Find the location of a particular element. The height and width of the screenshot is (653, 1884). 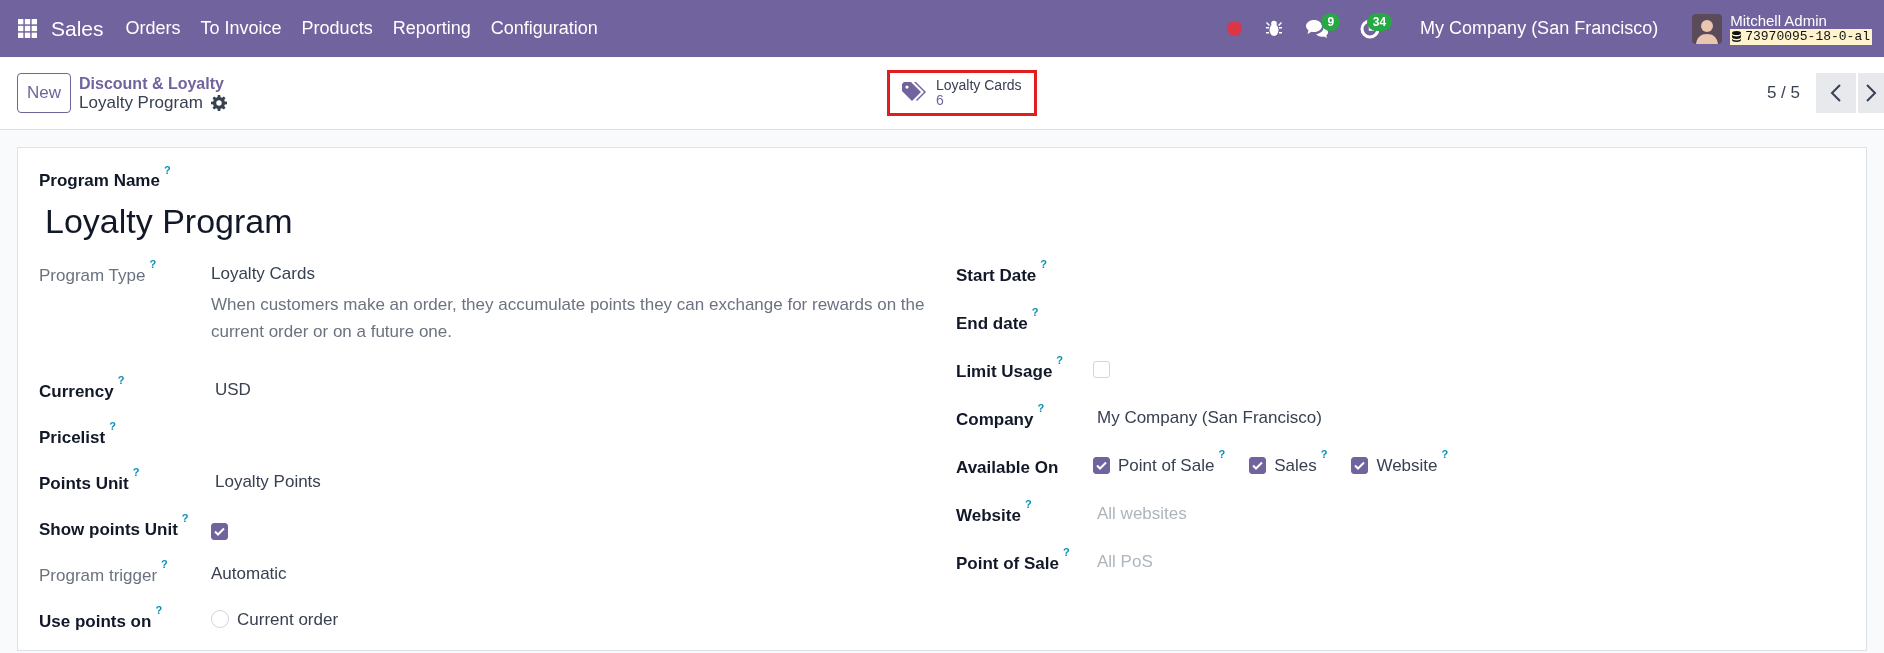

field-value: My Company (San Francisco) is located at coordinates (1469, 417).